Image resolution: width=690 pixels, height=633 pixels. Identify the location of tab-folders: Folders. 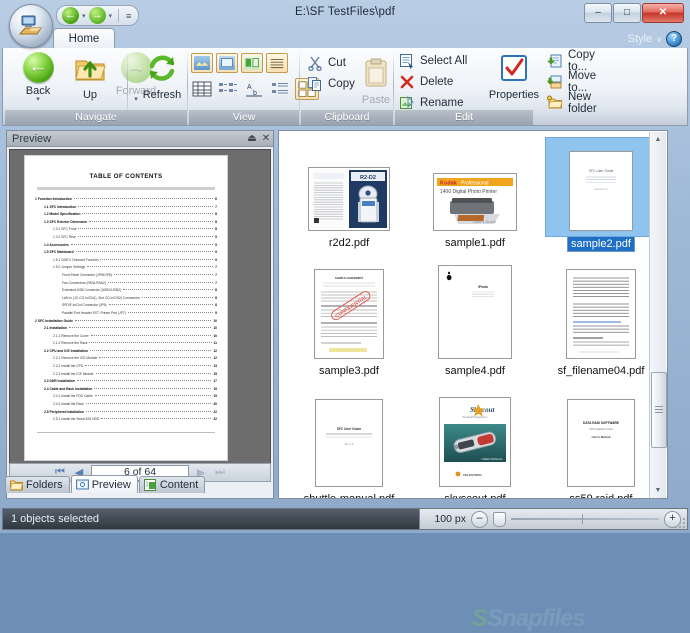
(37, 484).